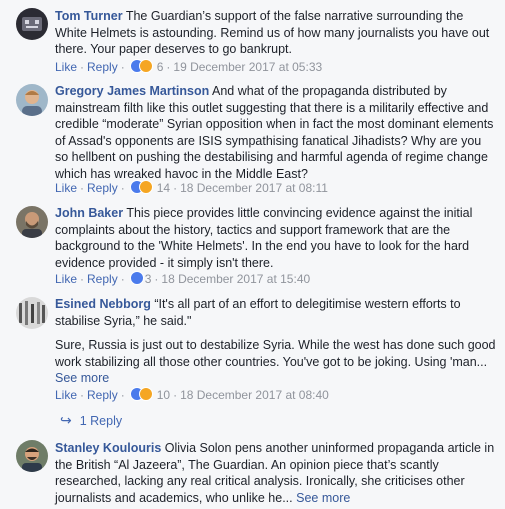 The image size is (505, 509). I want to click on replies-count: 1 Reply, so click(101, 421).